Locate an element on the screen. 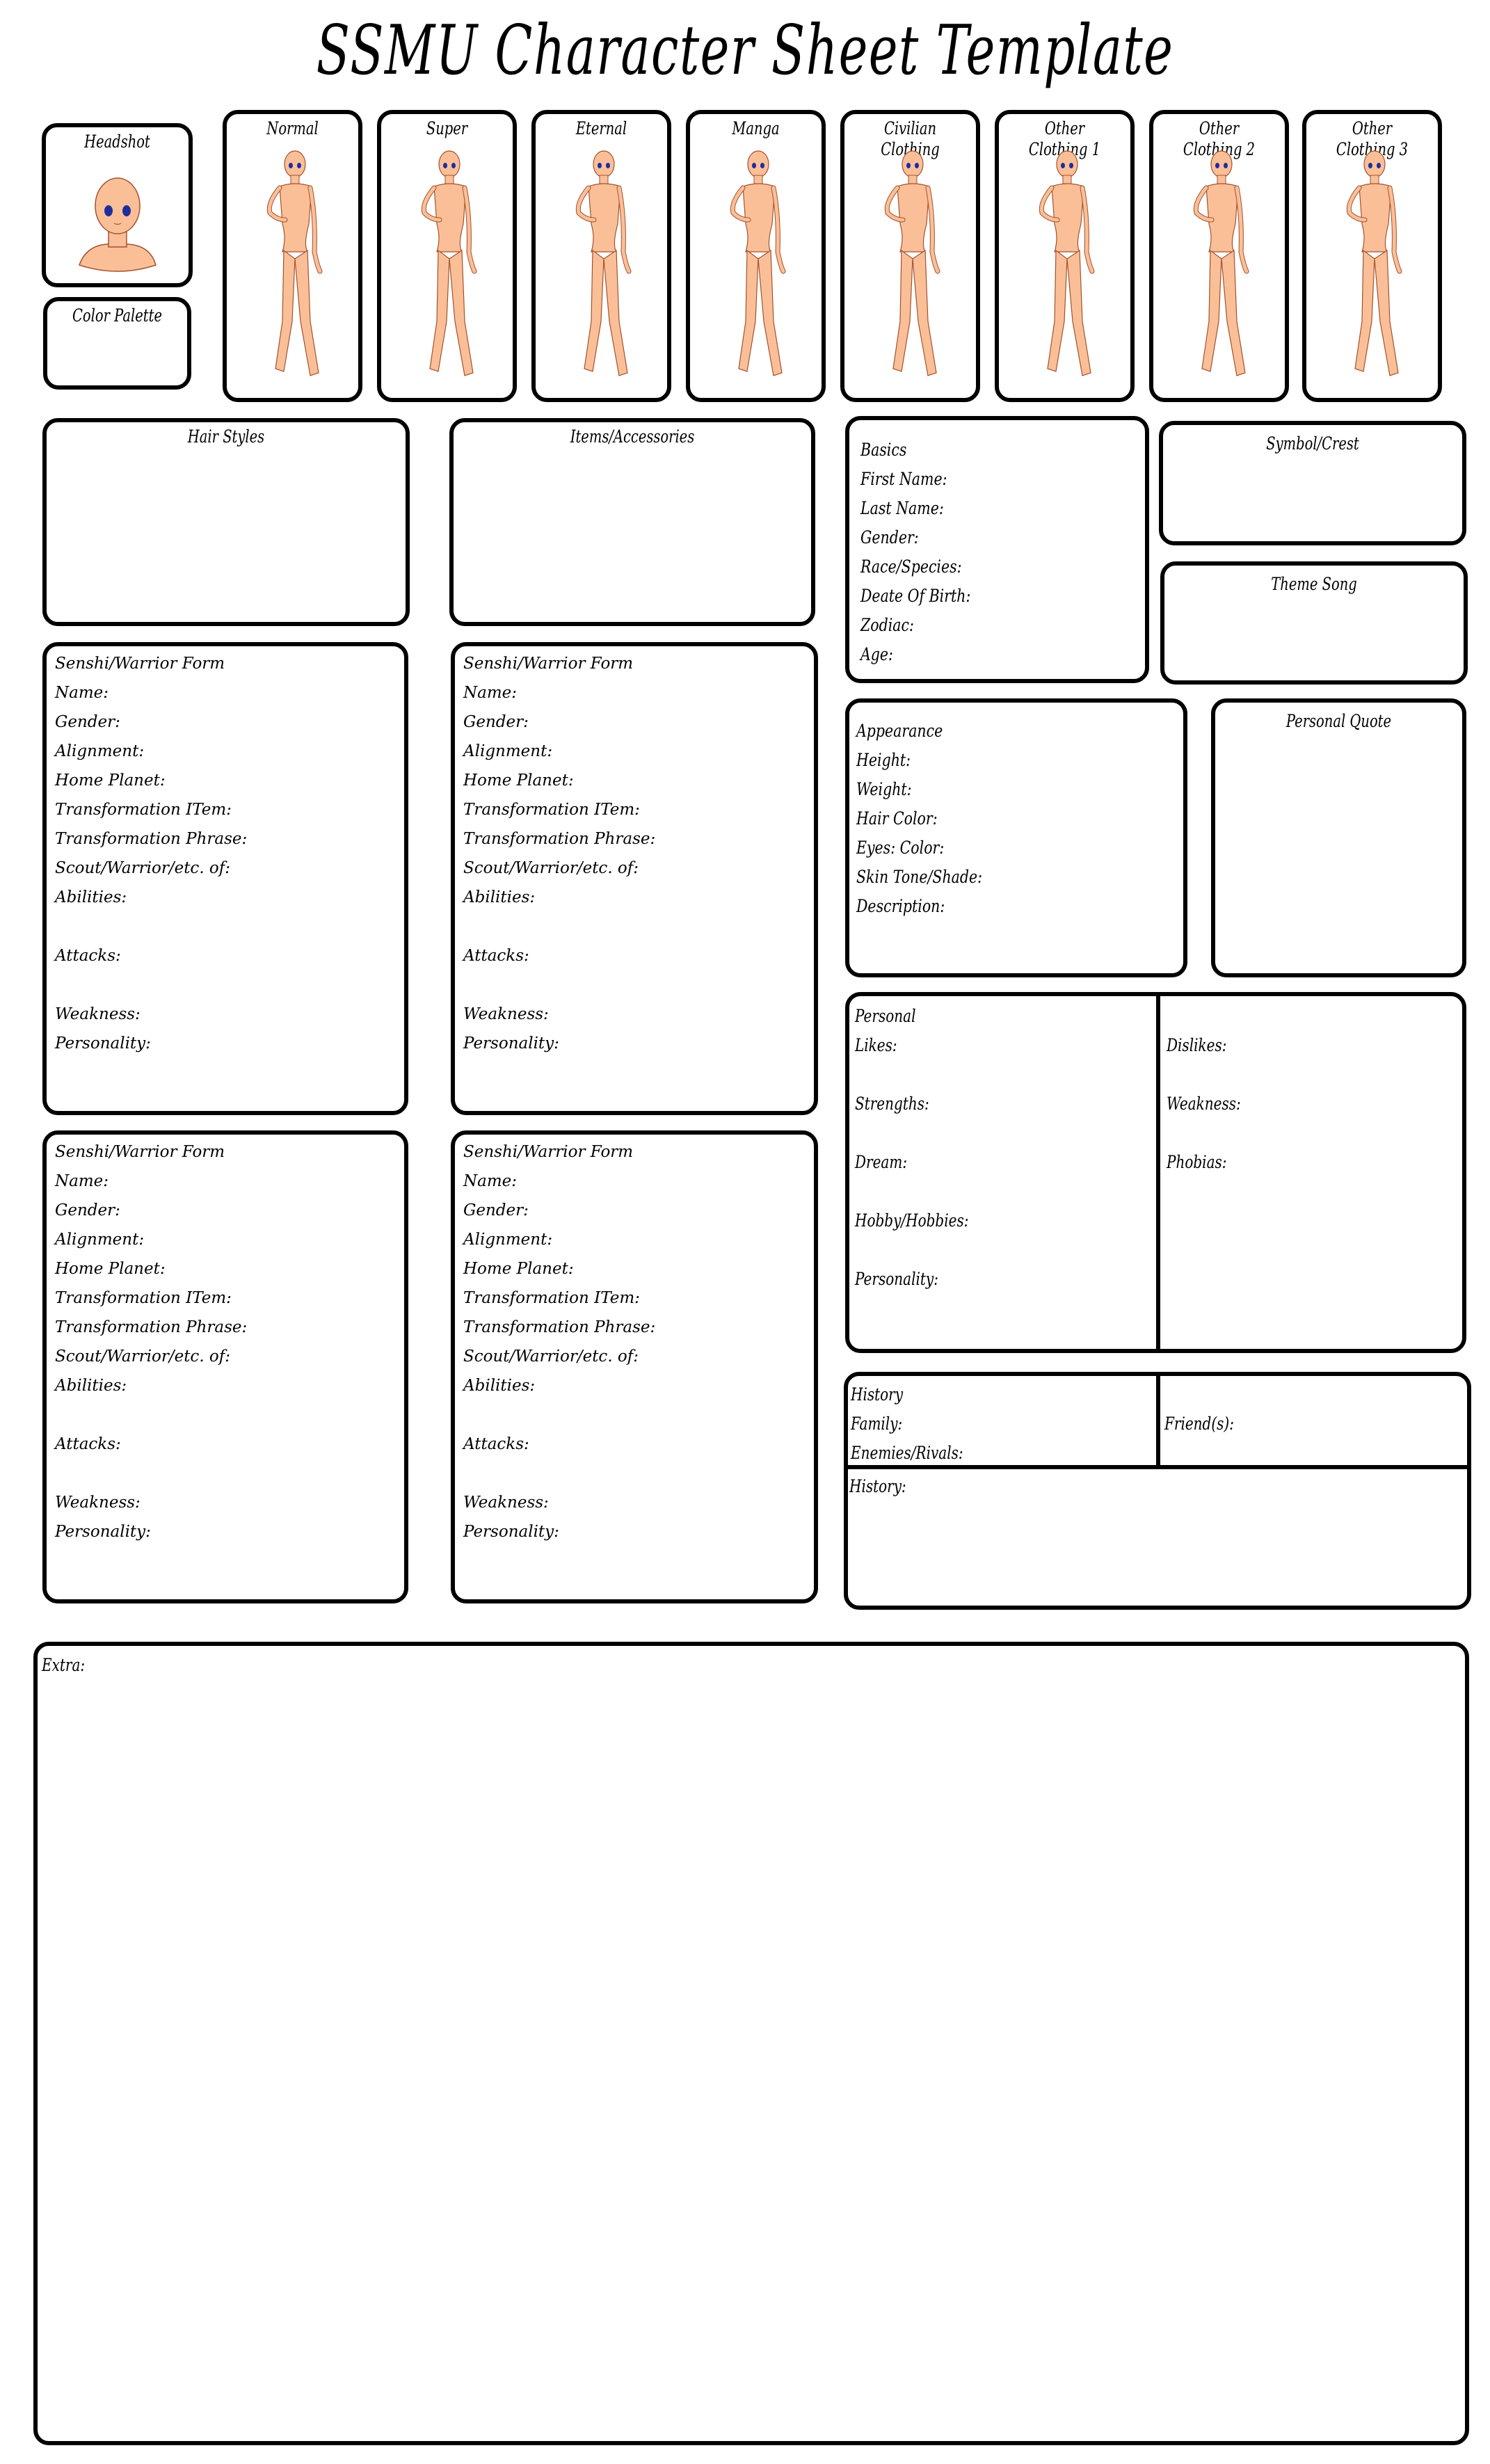 The height and width of the screenshot is (2464, 1490). figure-box-normal: Normal is located at coordinates (292, 256).